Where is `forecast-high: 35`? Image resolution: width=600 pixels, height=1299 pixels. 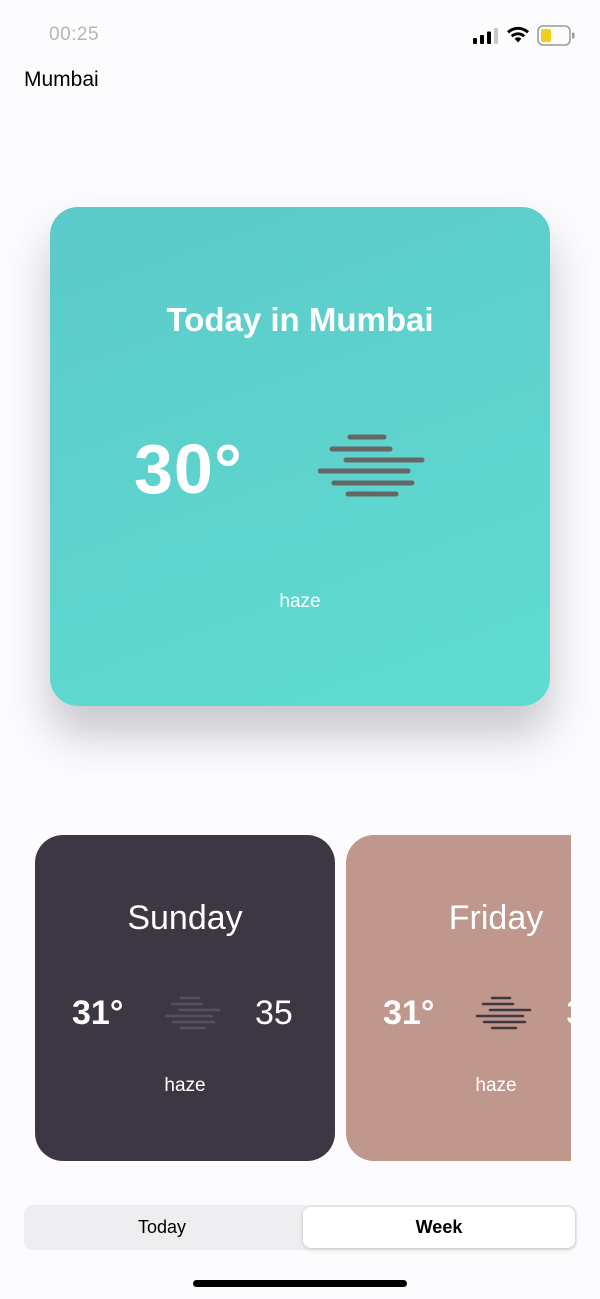 forecast-high: 35 is located at coordinates (274, 1013).